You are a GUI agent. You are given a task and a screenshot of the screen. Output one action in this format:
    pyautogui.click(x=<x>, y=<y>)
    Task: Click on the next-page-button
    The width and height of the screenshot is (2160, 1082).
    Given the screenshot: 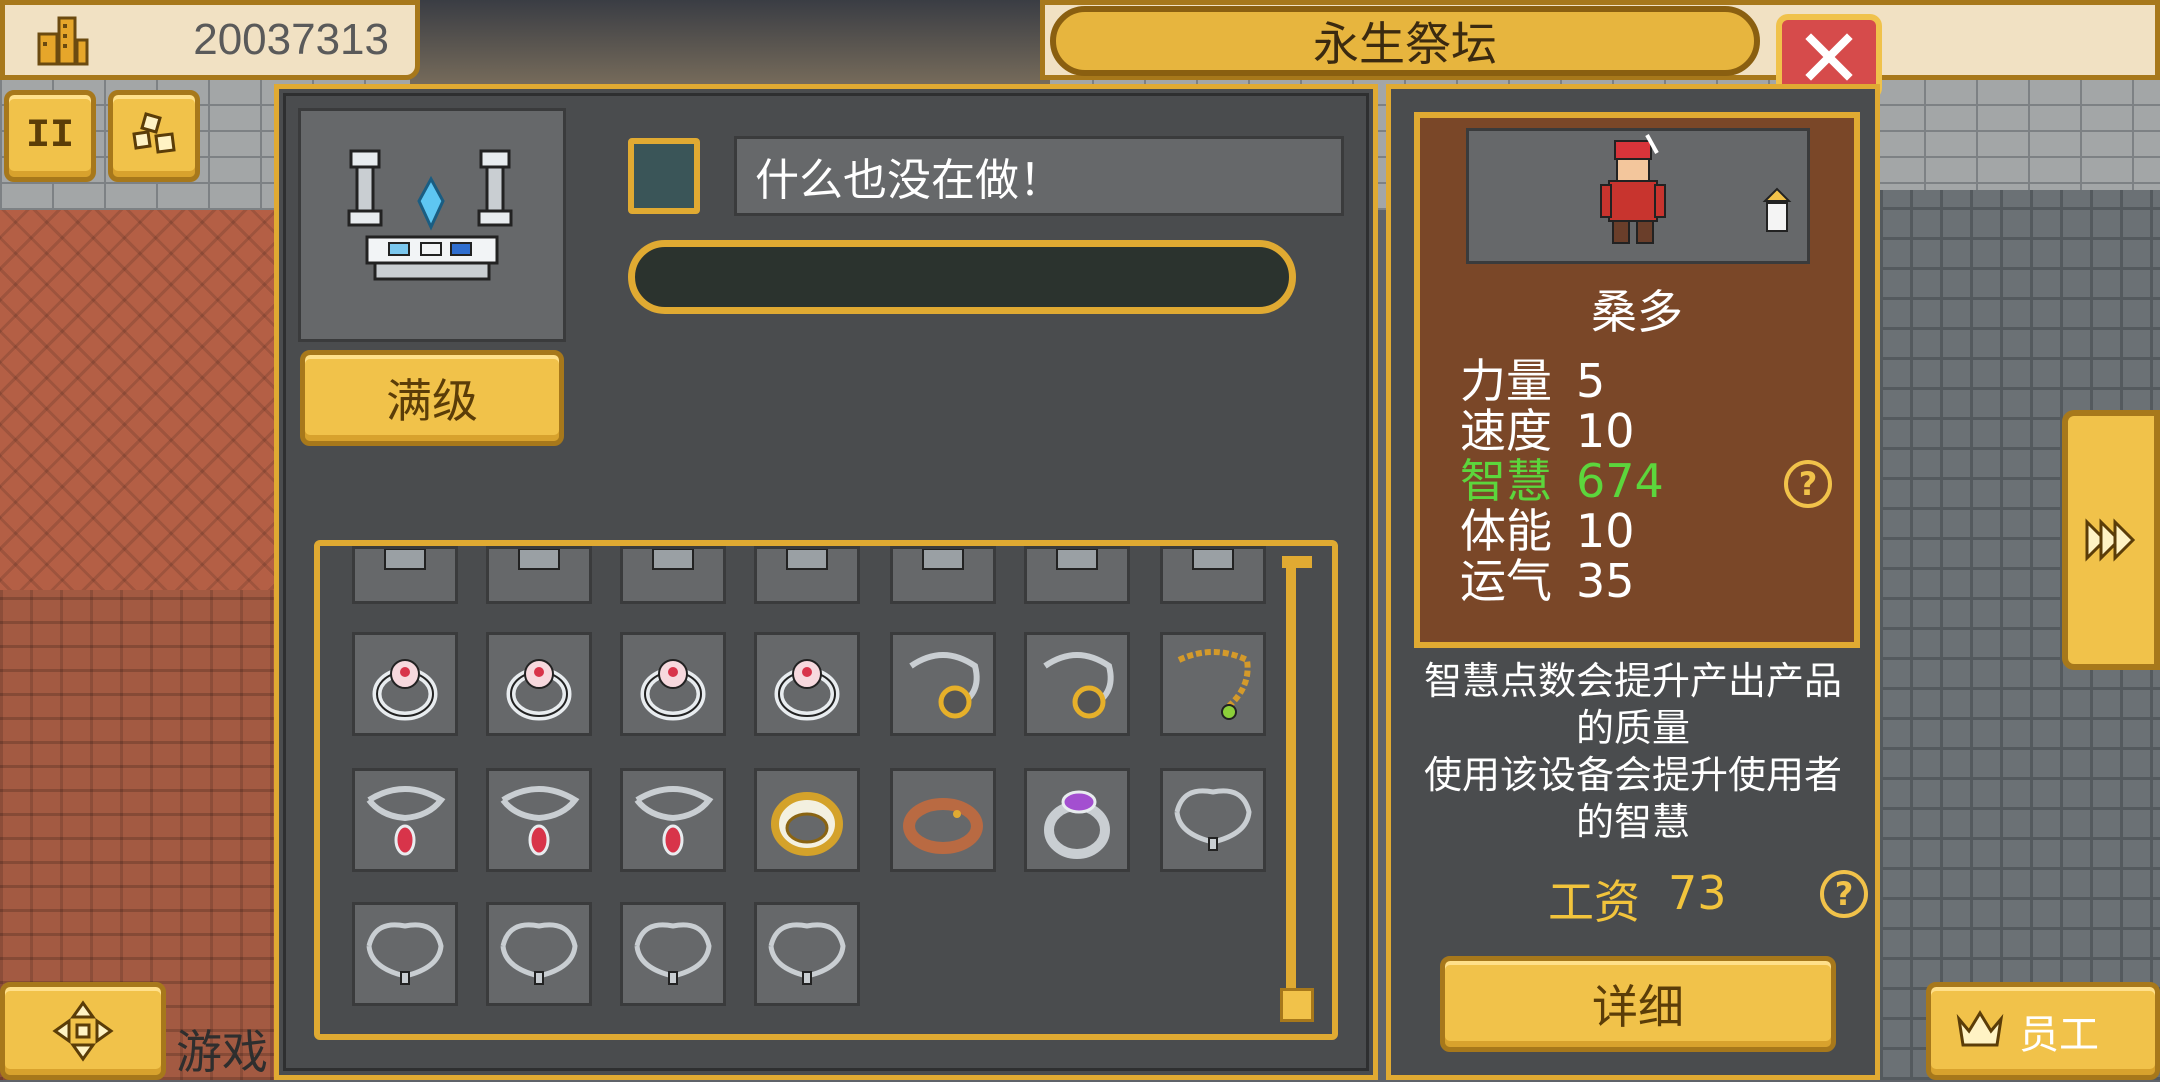 What is the action you would take?
    pyautogui.click(x=2111, y=540)
    